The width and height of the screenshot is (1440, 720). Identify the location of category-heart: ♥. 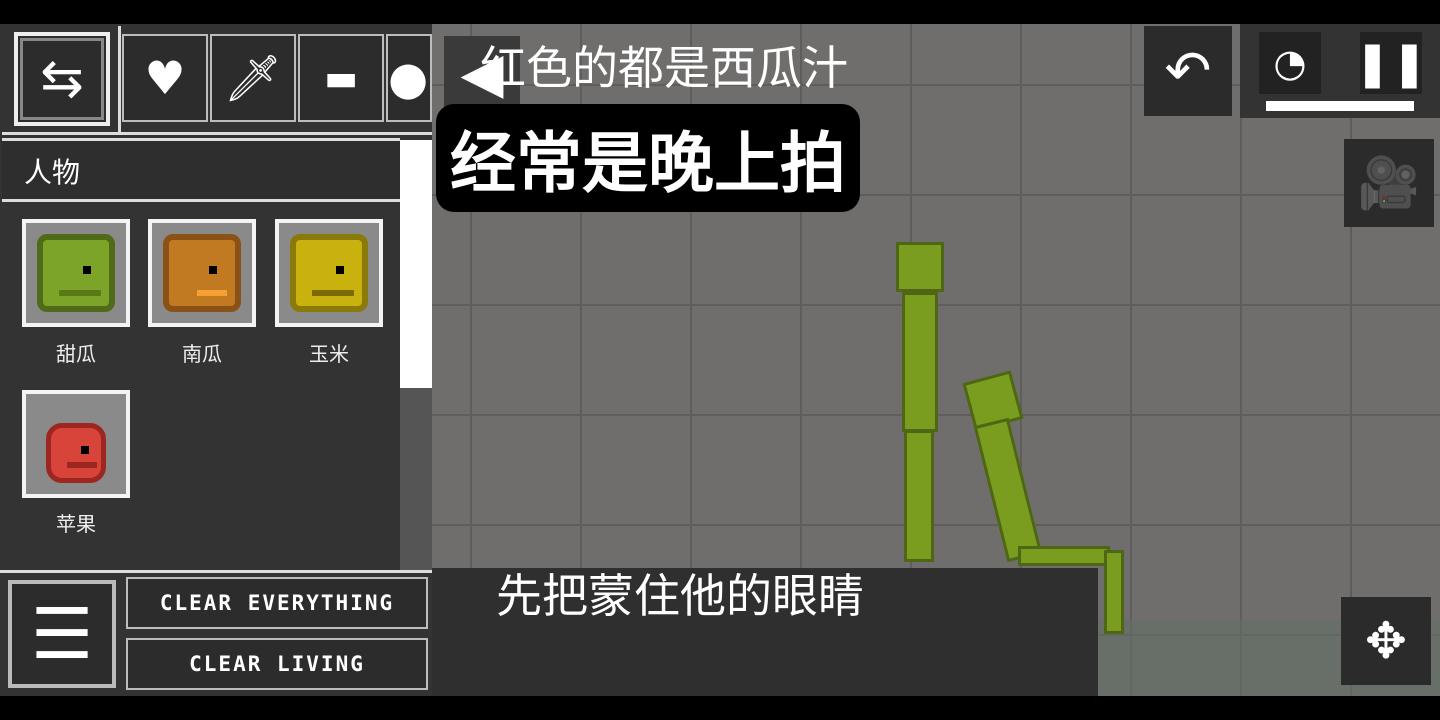
(165, 78).